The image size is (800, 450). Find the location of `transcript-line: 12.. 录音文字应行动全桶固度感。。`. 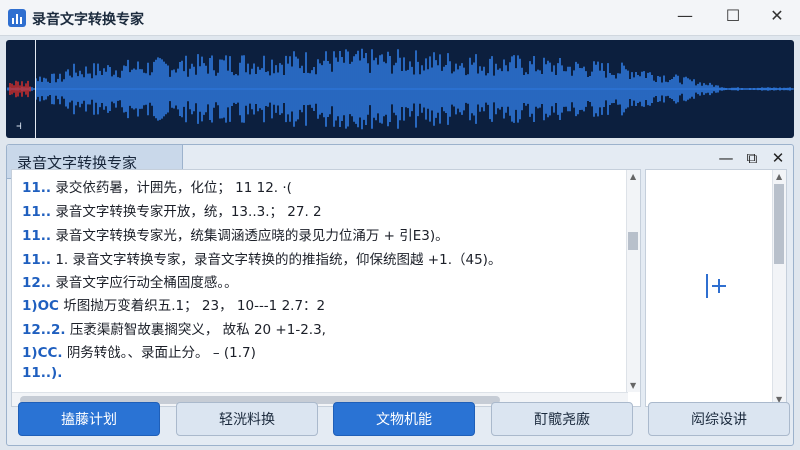

transcript-line: 12.. 录音文字应行动全桶固度感。。 is located at coordinates (130, 282).